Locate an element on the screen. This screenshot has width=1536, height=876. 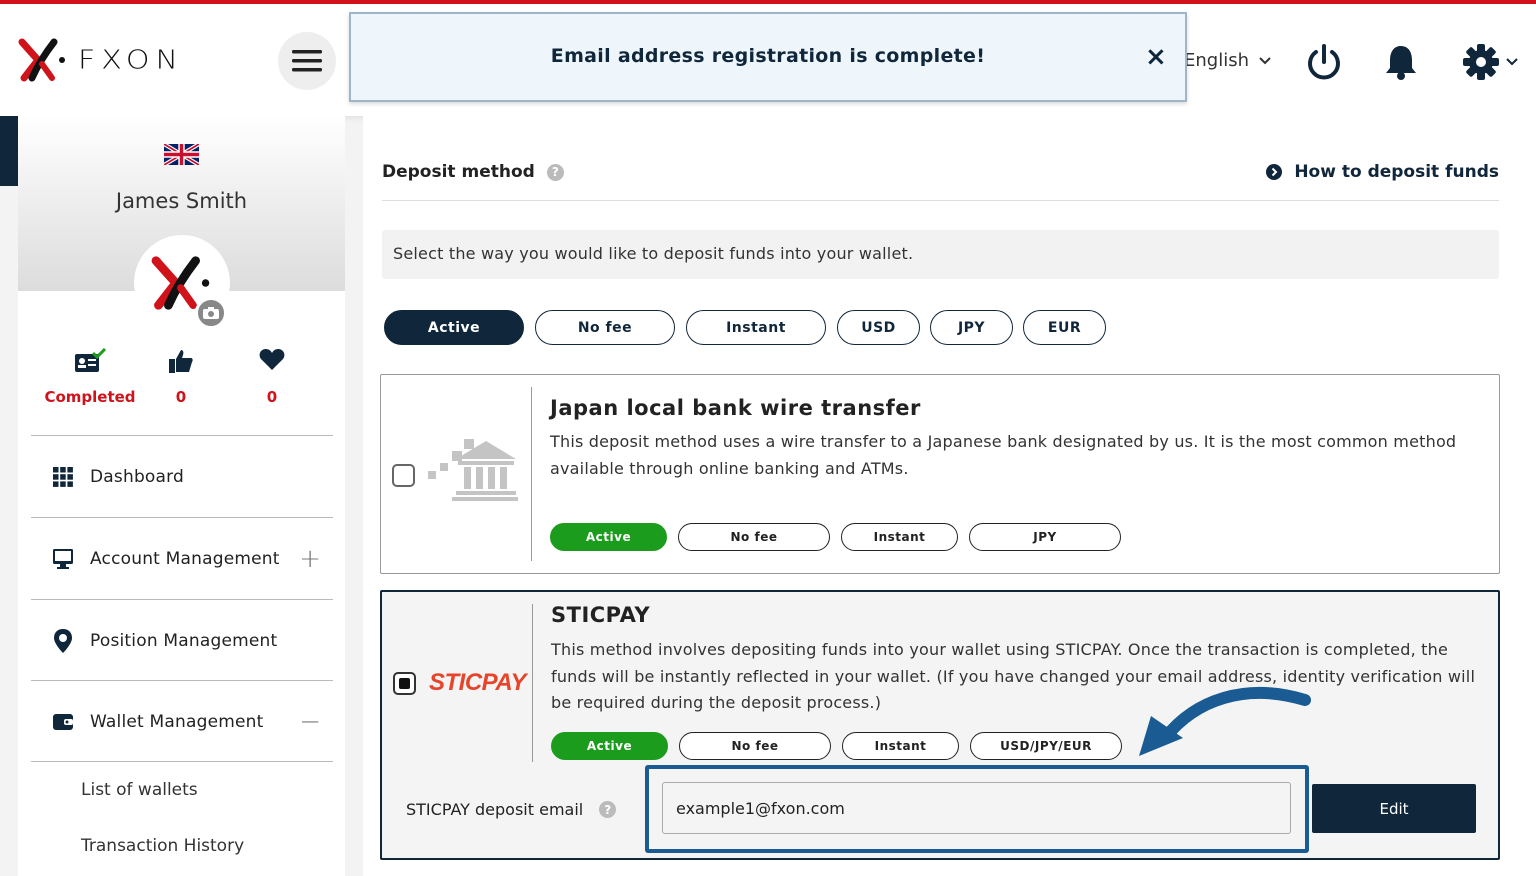
camera-icon is located at coordinates (211, 313).